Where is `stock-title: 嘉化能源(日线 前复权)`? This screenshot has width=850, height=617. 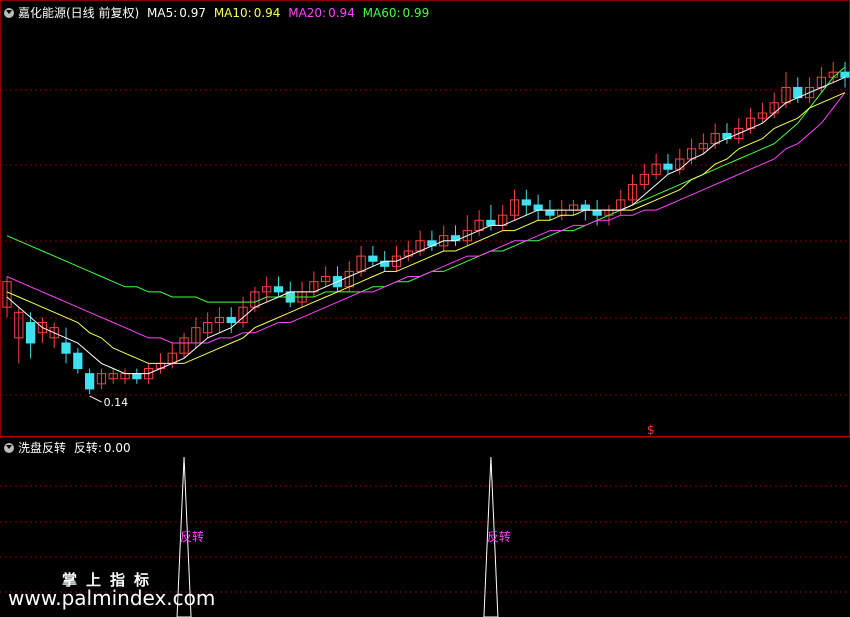
stock-title: 嘉化能源(日线 前复权) is located at coordinates (79, 13).